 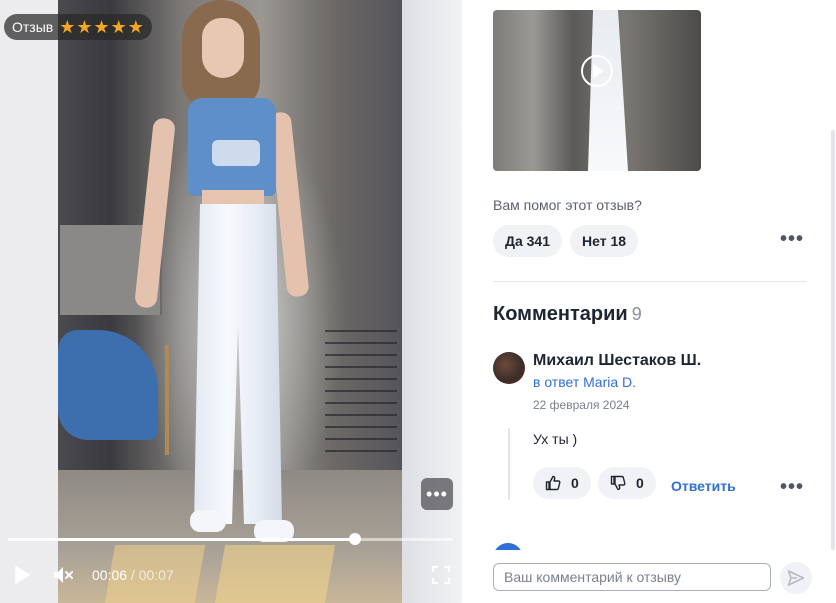 I want to click on video-progress-fill, so click(x=182, y=539).